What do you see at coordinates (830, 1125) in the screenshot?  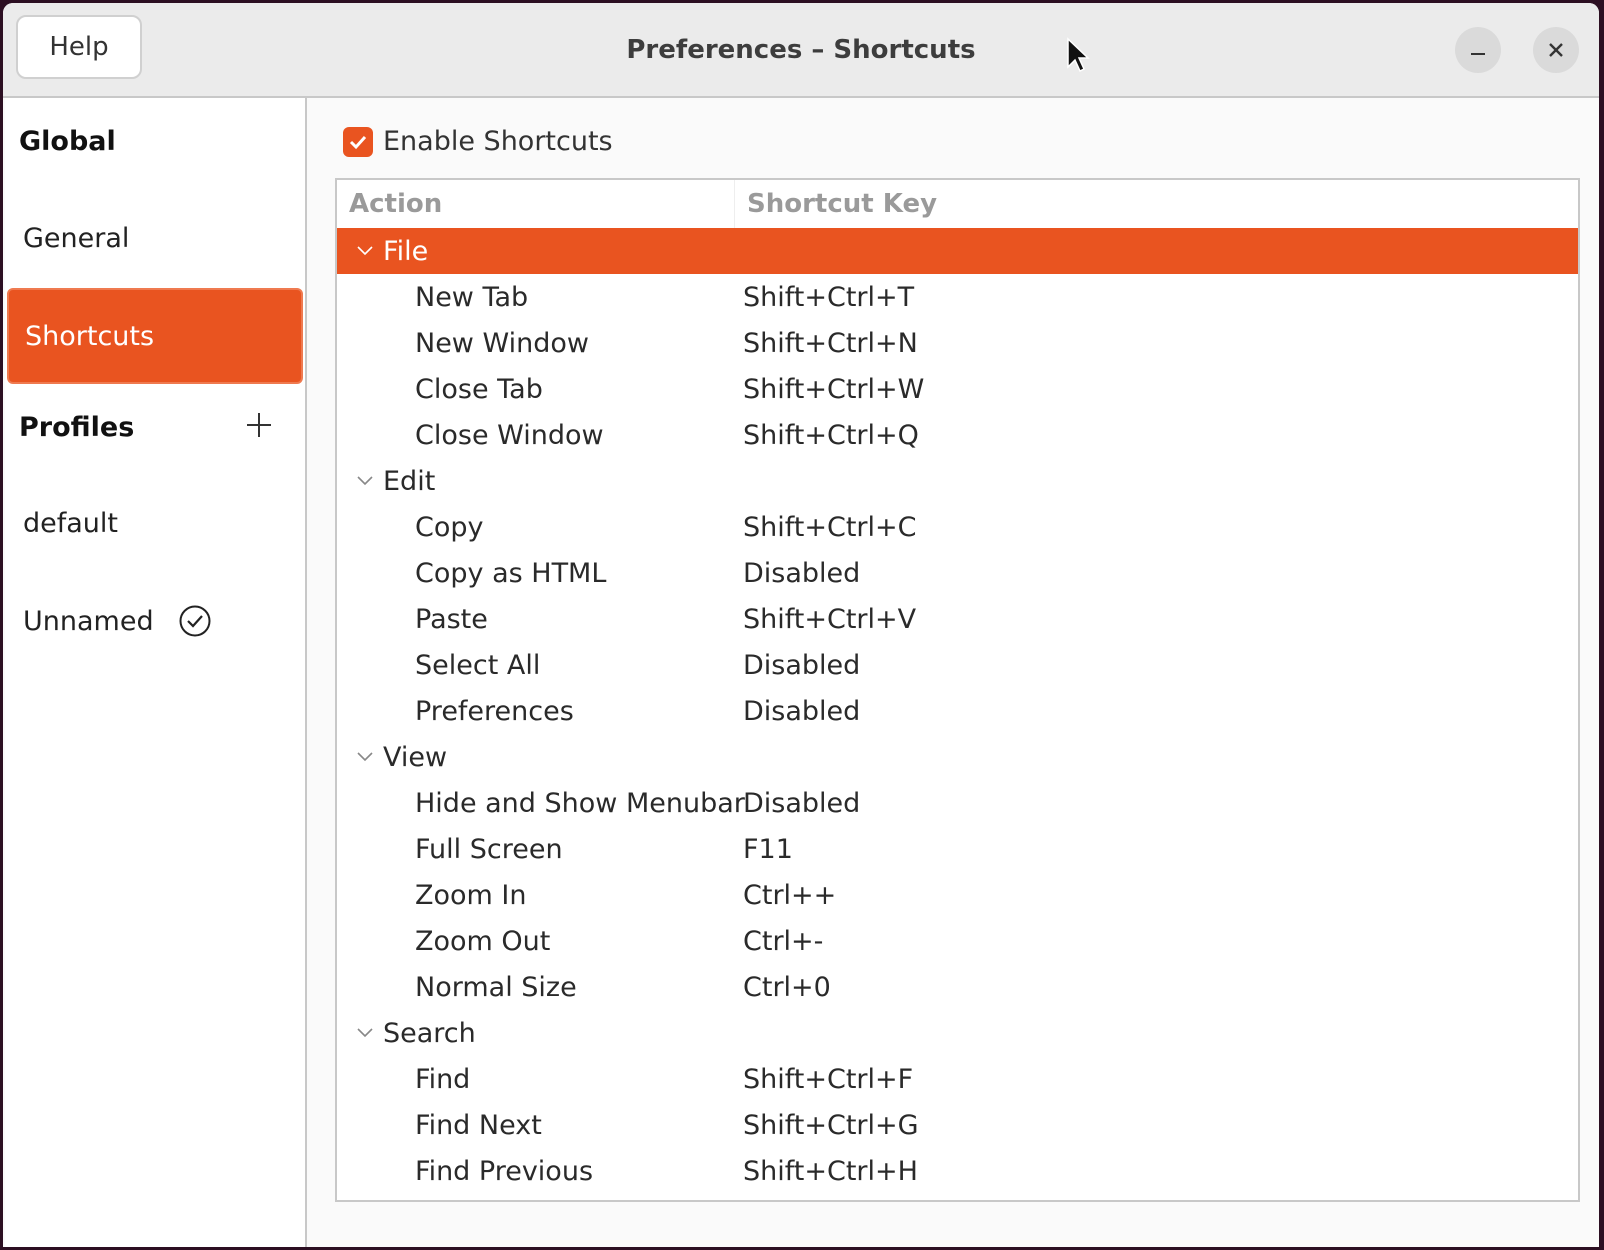 I see `shortcut-key-value: Shift+Ctrl+G` at bounding box center [830, 1125].